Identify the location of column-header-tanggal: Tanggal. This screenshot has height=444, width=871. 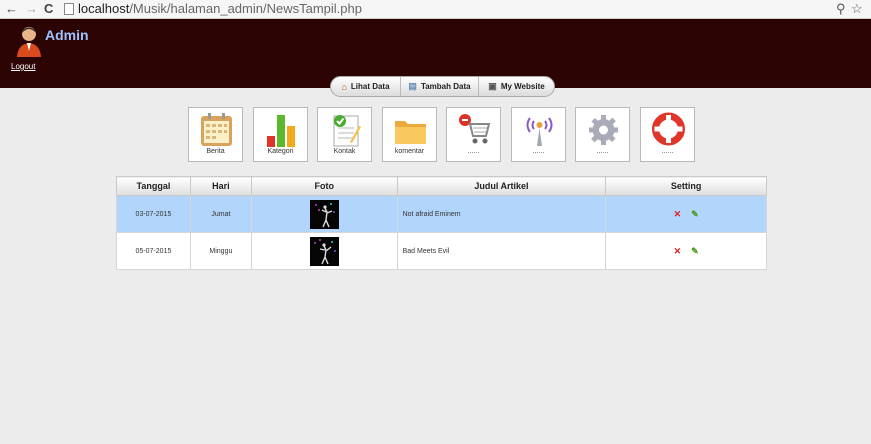
(153, 186).